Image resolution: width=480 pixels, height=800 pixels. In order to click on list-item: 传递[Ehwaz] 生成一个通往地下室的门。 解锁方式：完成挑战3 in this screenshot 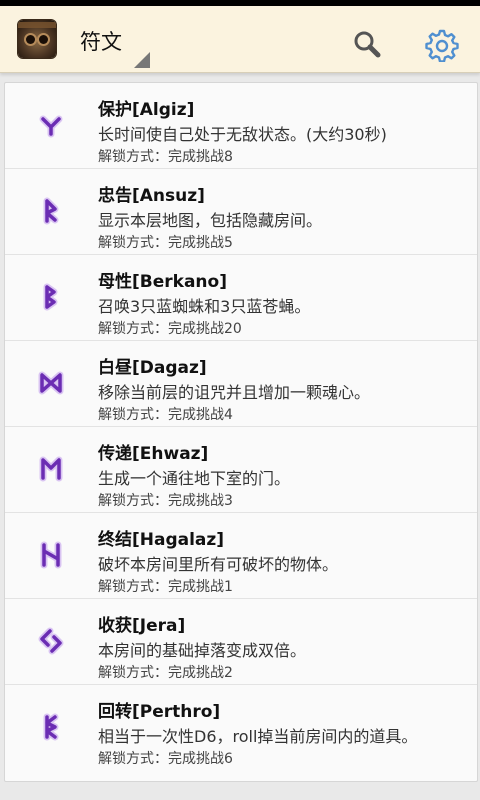, I will do `click(241, 470)`.